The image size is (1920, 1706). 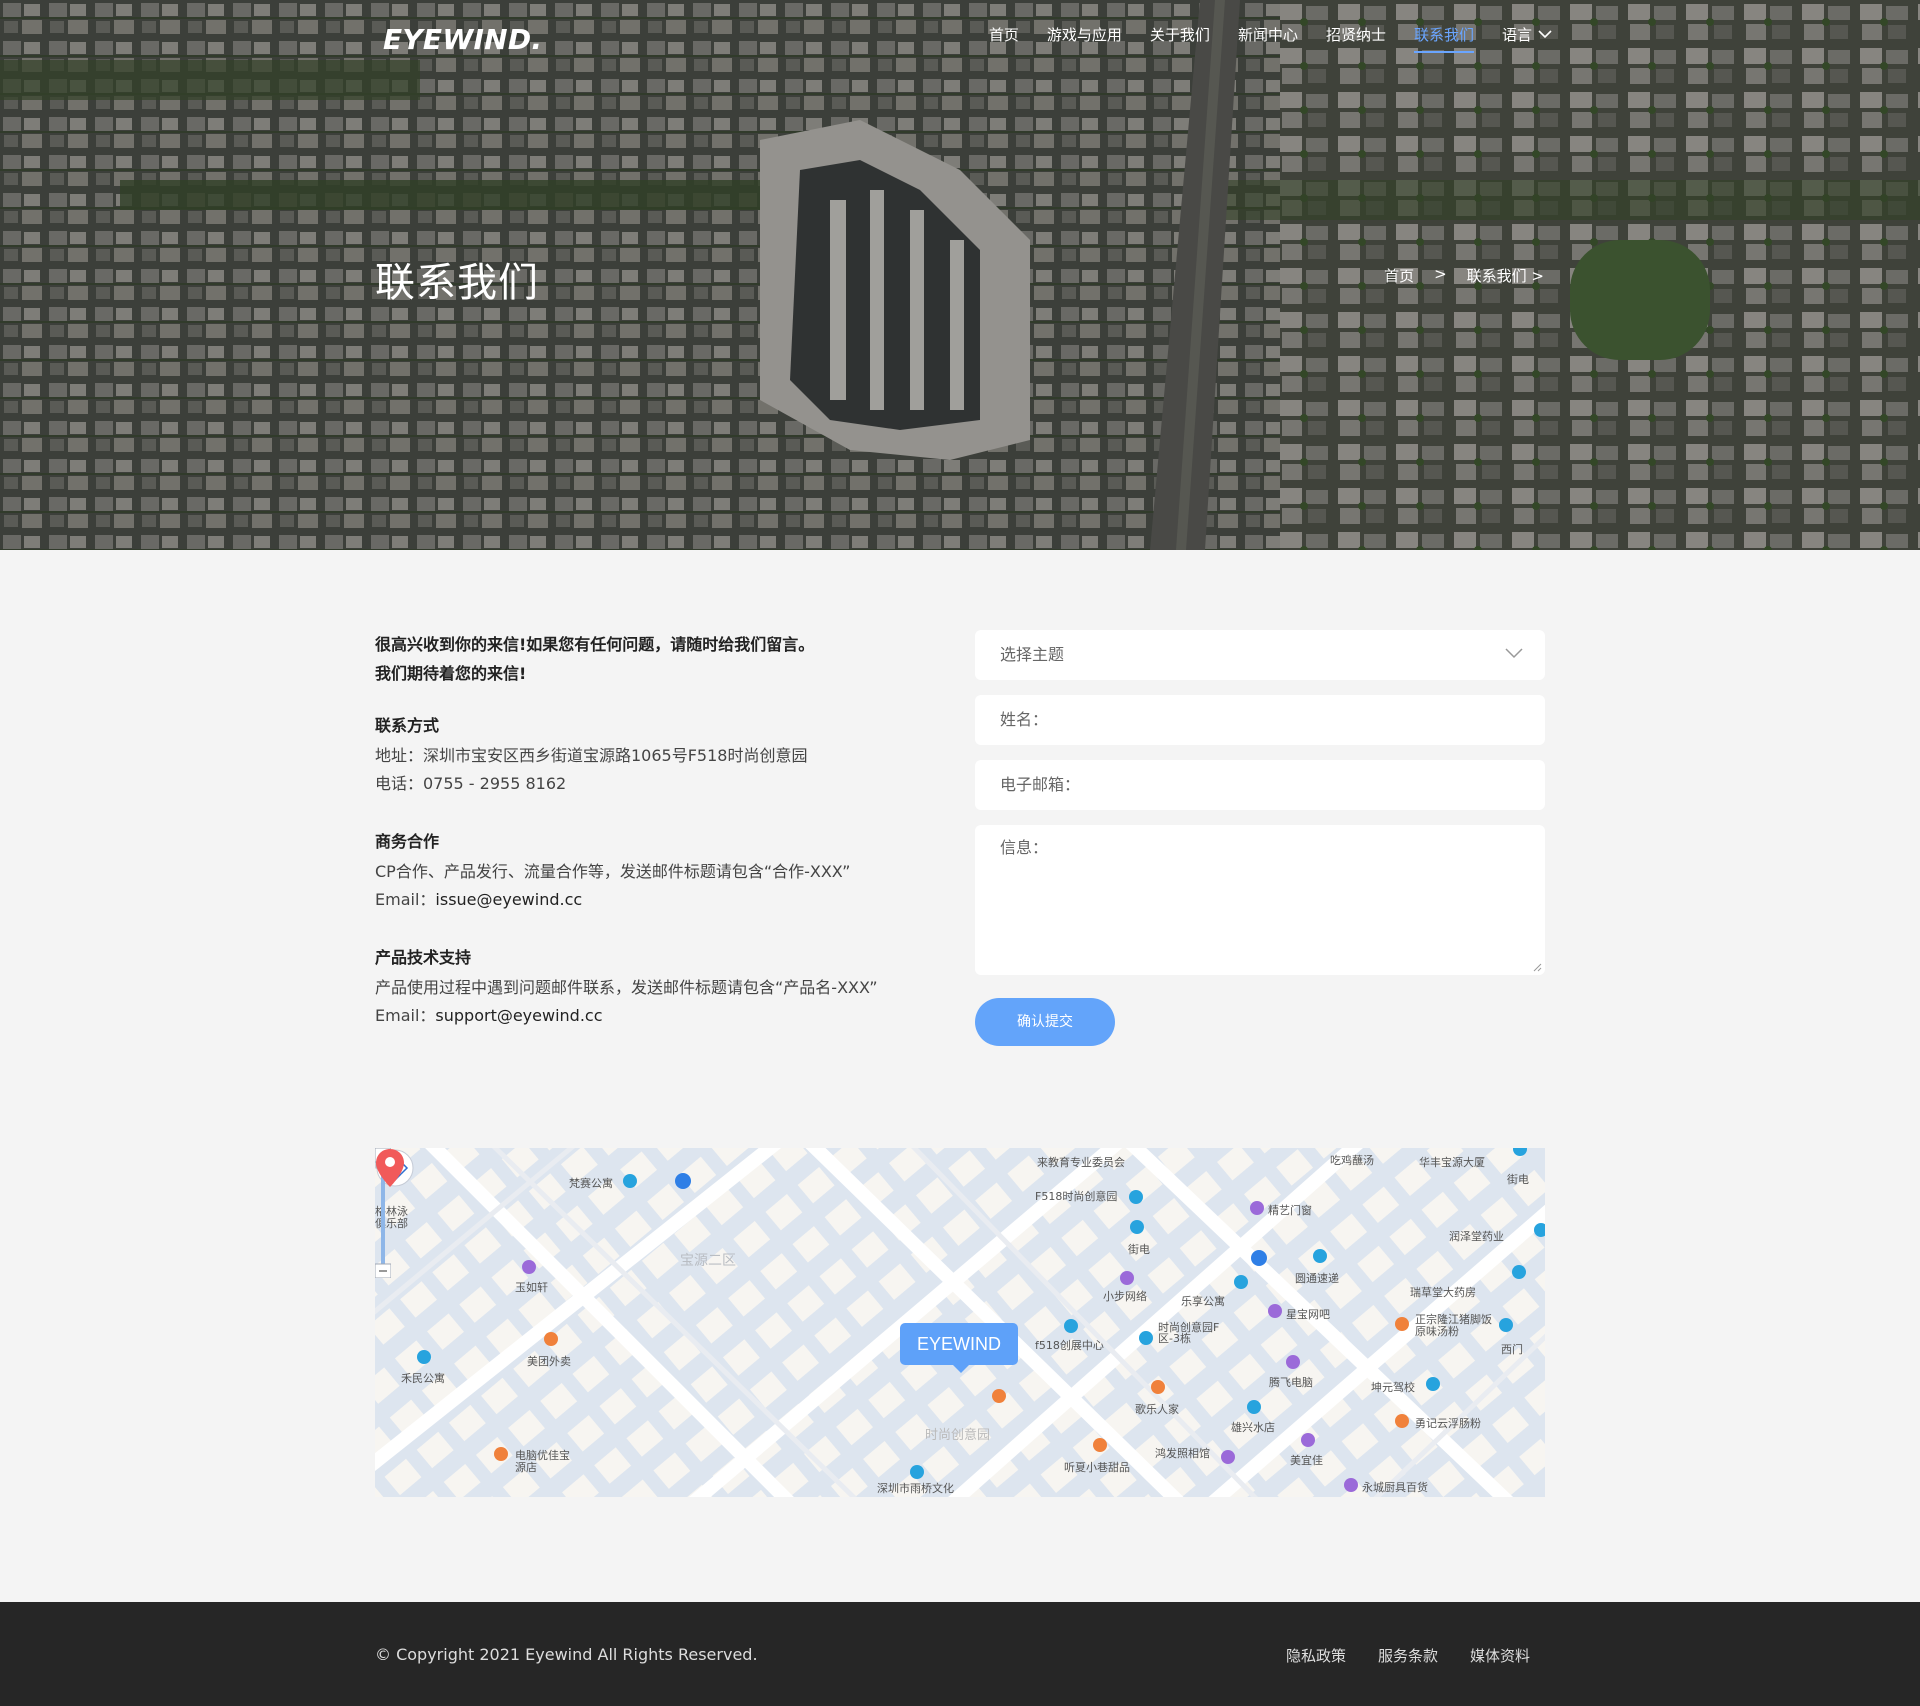 What do you see at coordinates (1260, 720) in the screenshot?
I see `name-field: 姓名：` at bounding box center [1260, 720].